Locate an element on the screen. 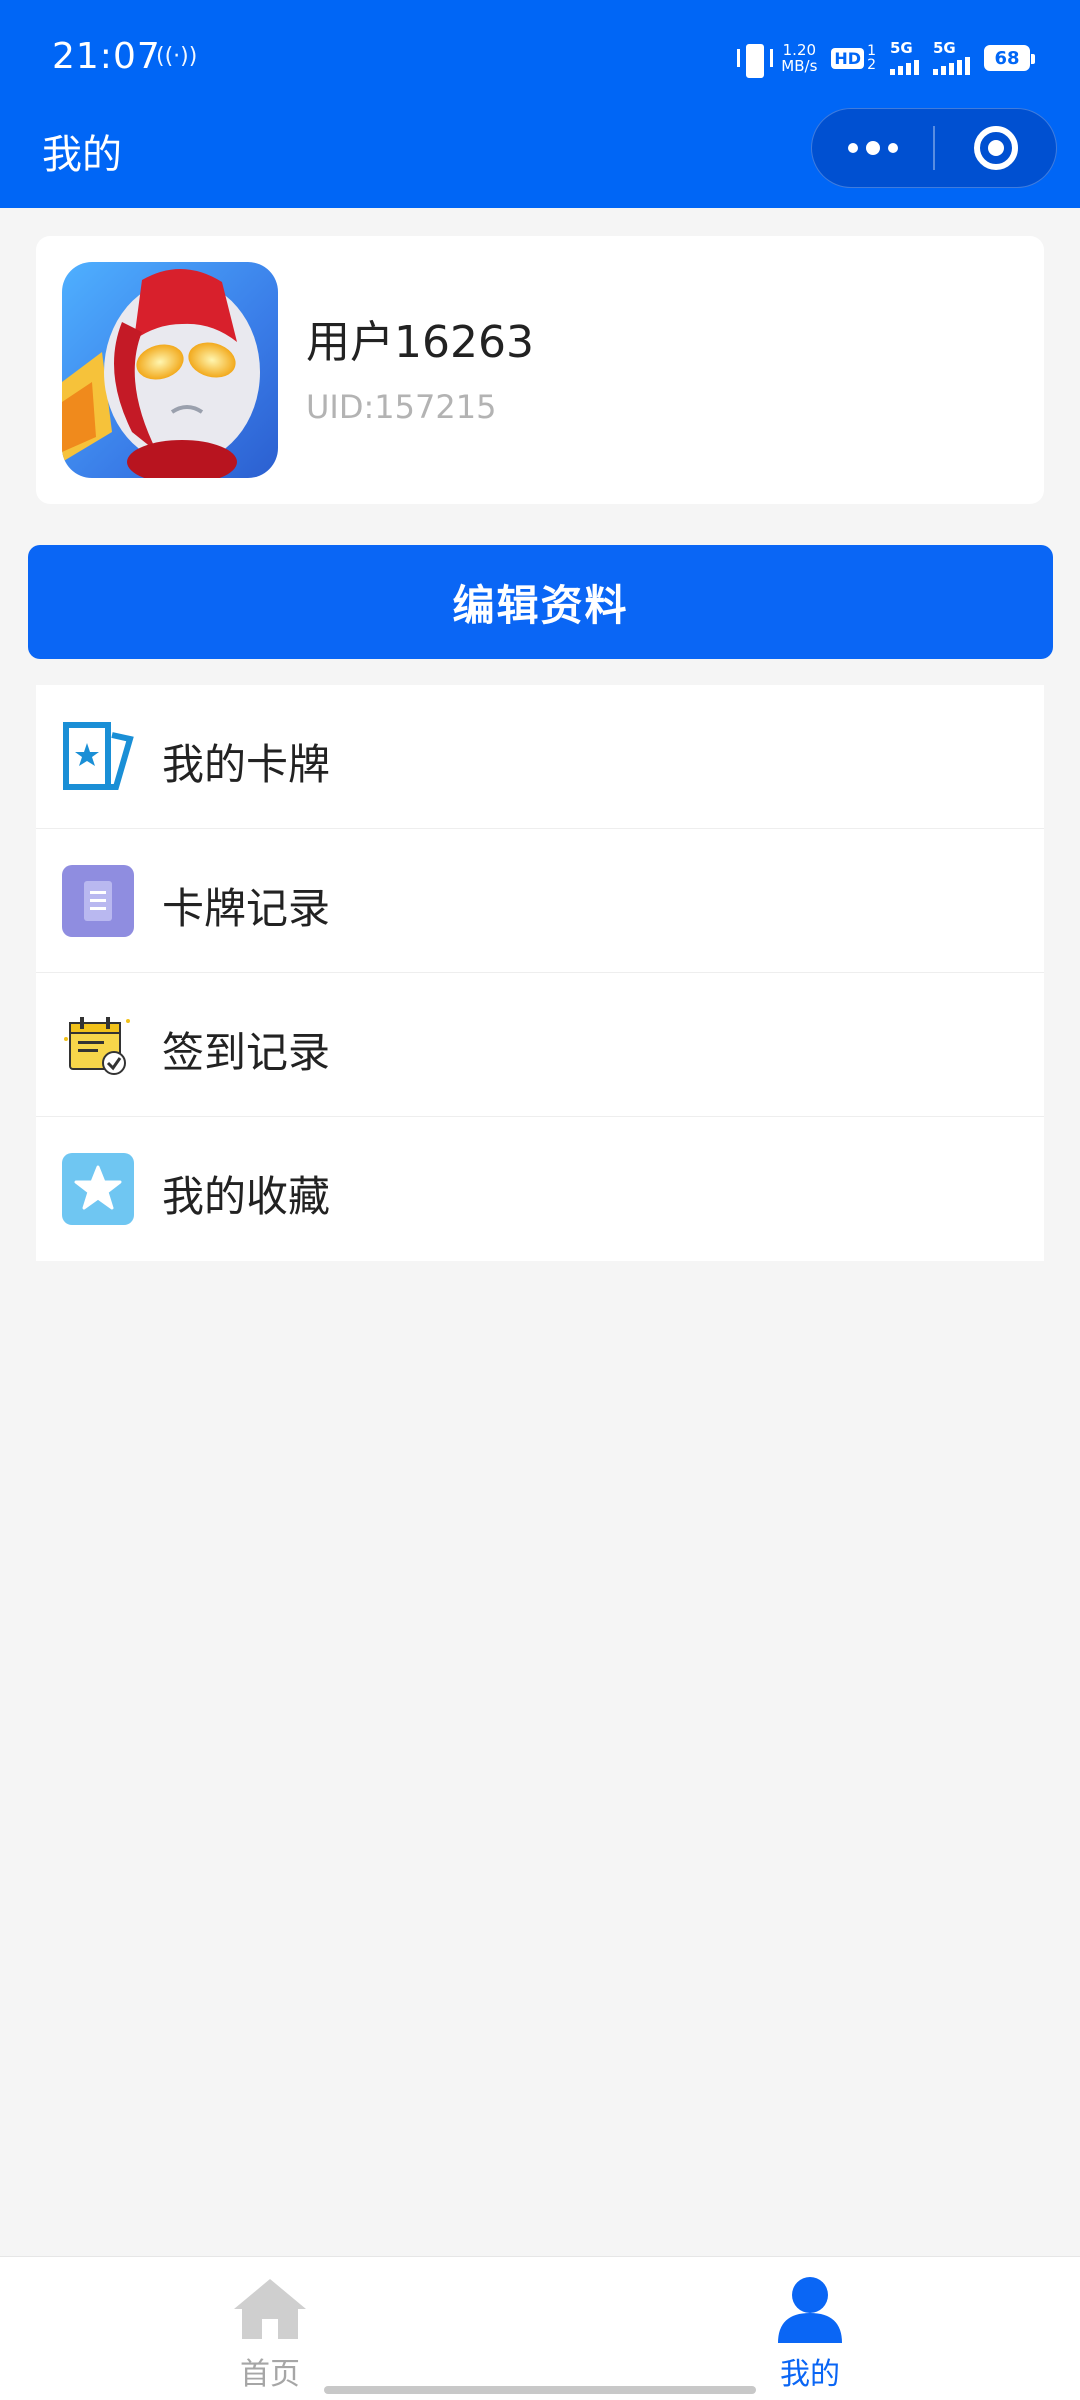 This screenshot has width=1080, height=2400. status-icons: 1.20 MB/s HD 1 2 5G 5G 68 is located at coordinates (886, 58).